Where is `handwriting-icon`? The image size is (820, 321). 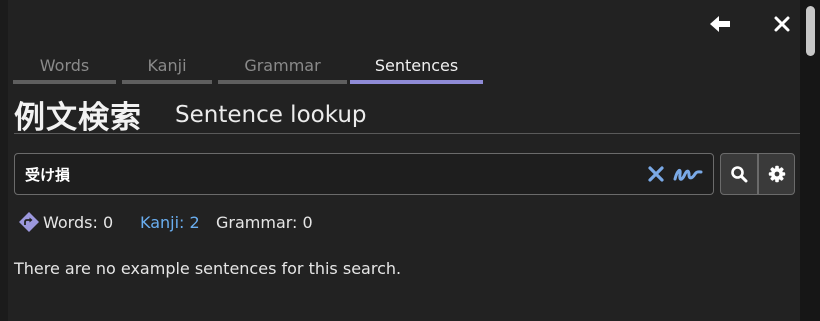 handwriting-icon is located at coordinates (688, 174).